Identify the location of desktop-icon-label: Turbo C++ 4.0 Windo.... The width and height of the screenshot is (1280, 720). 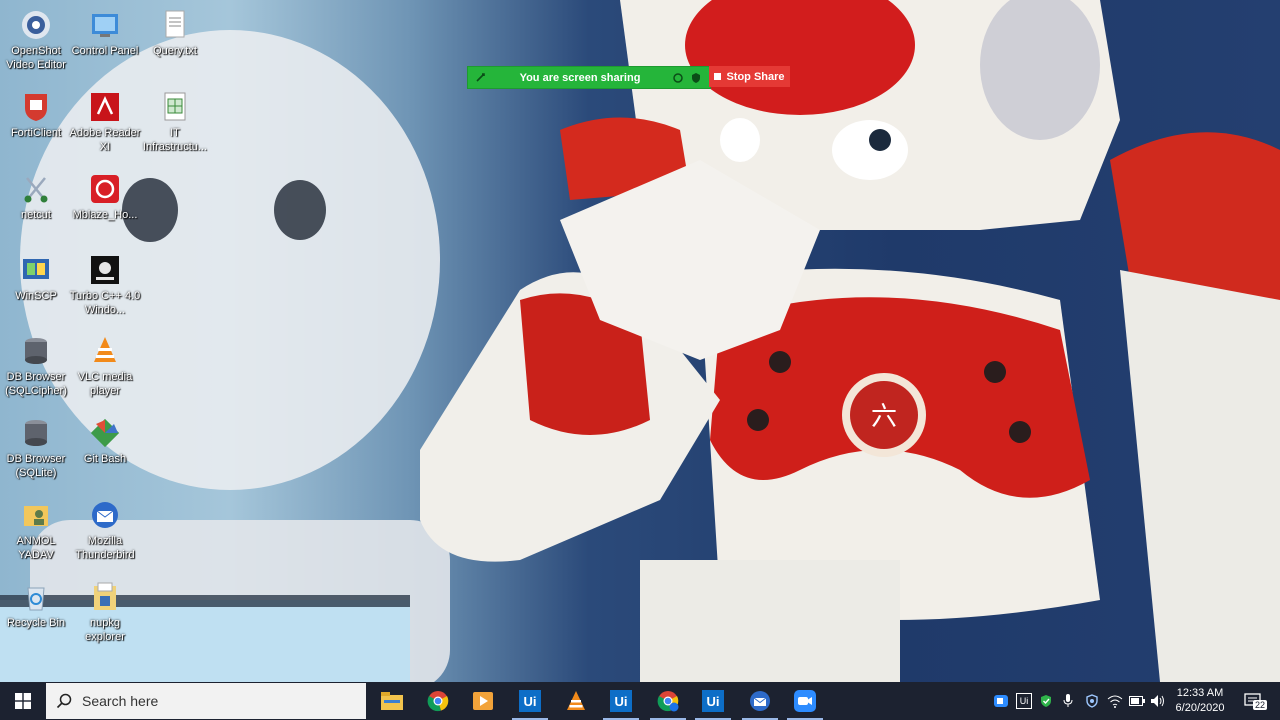
(105, 303).